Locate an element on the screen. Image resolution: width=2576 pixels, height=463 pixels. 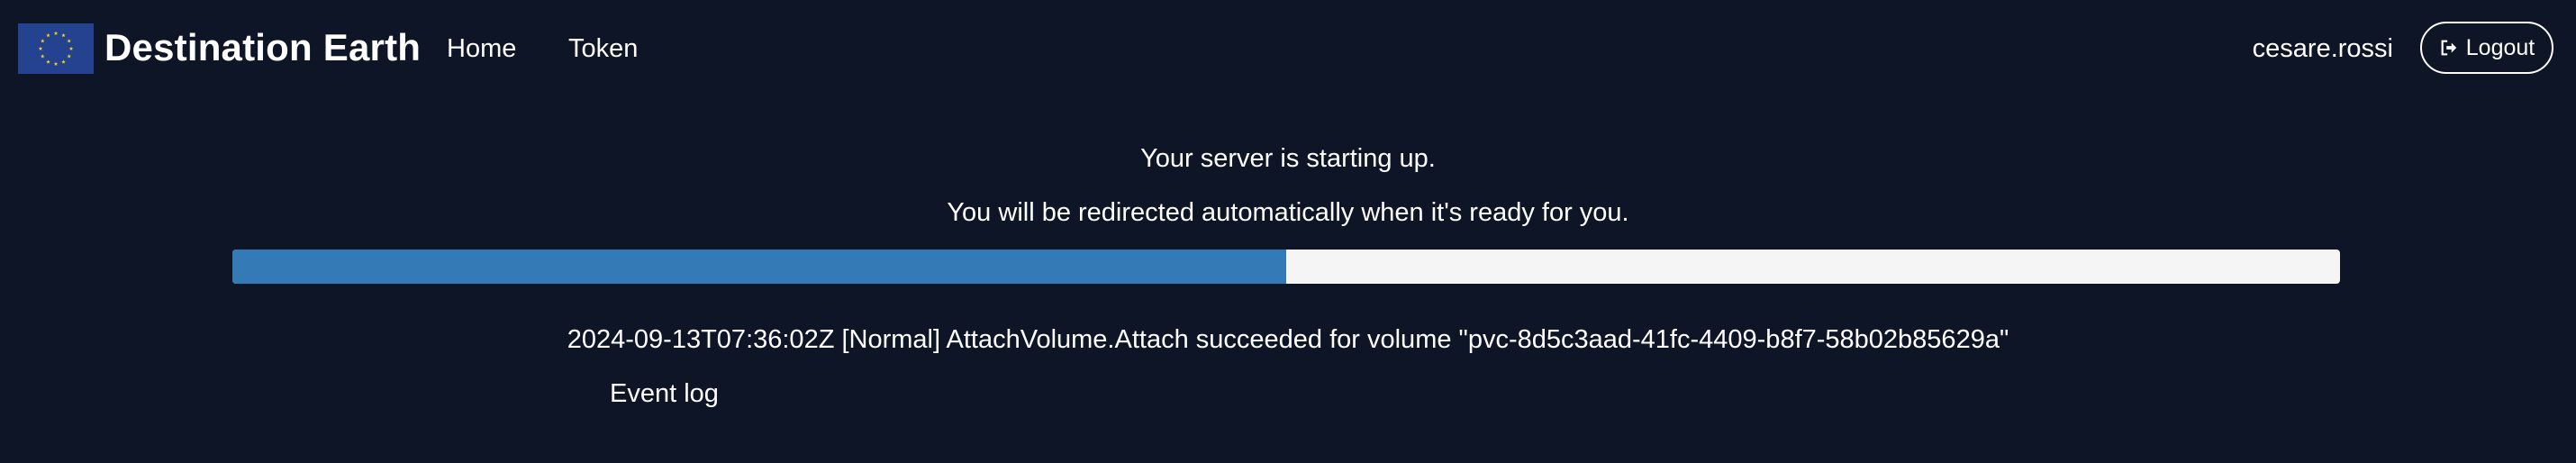
logout-label: Logout is located at coordinates (2500, 47).